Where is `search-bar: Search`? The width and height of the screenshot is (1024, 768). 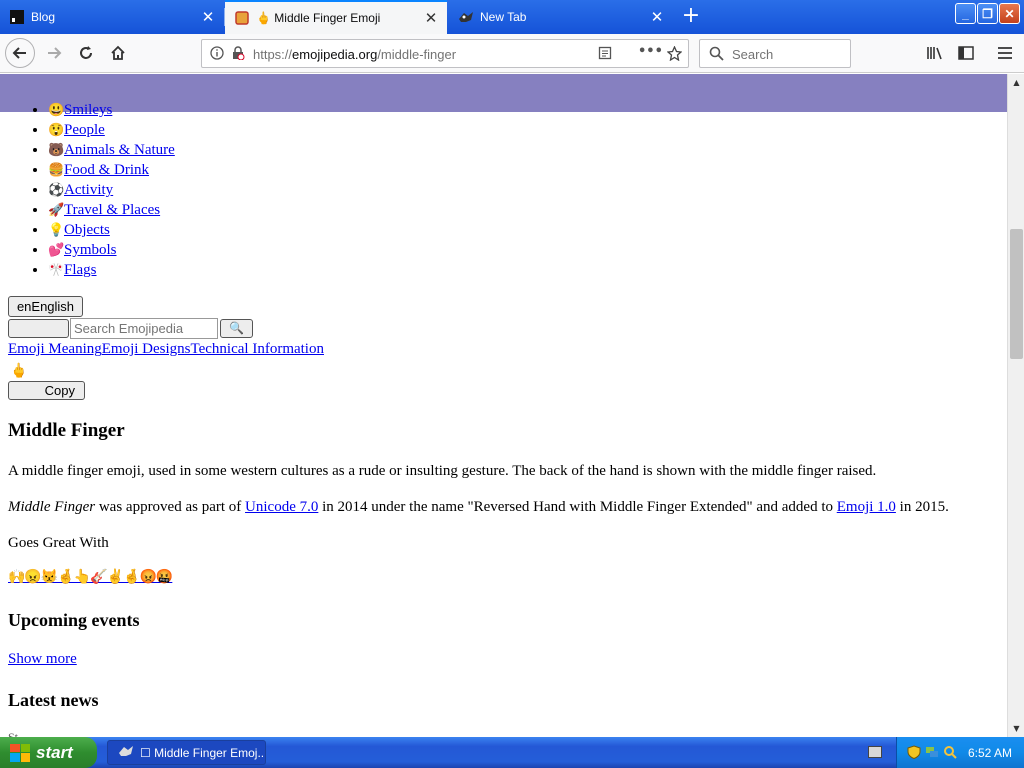
search-bar: Search is located at coordinates (775, 53).